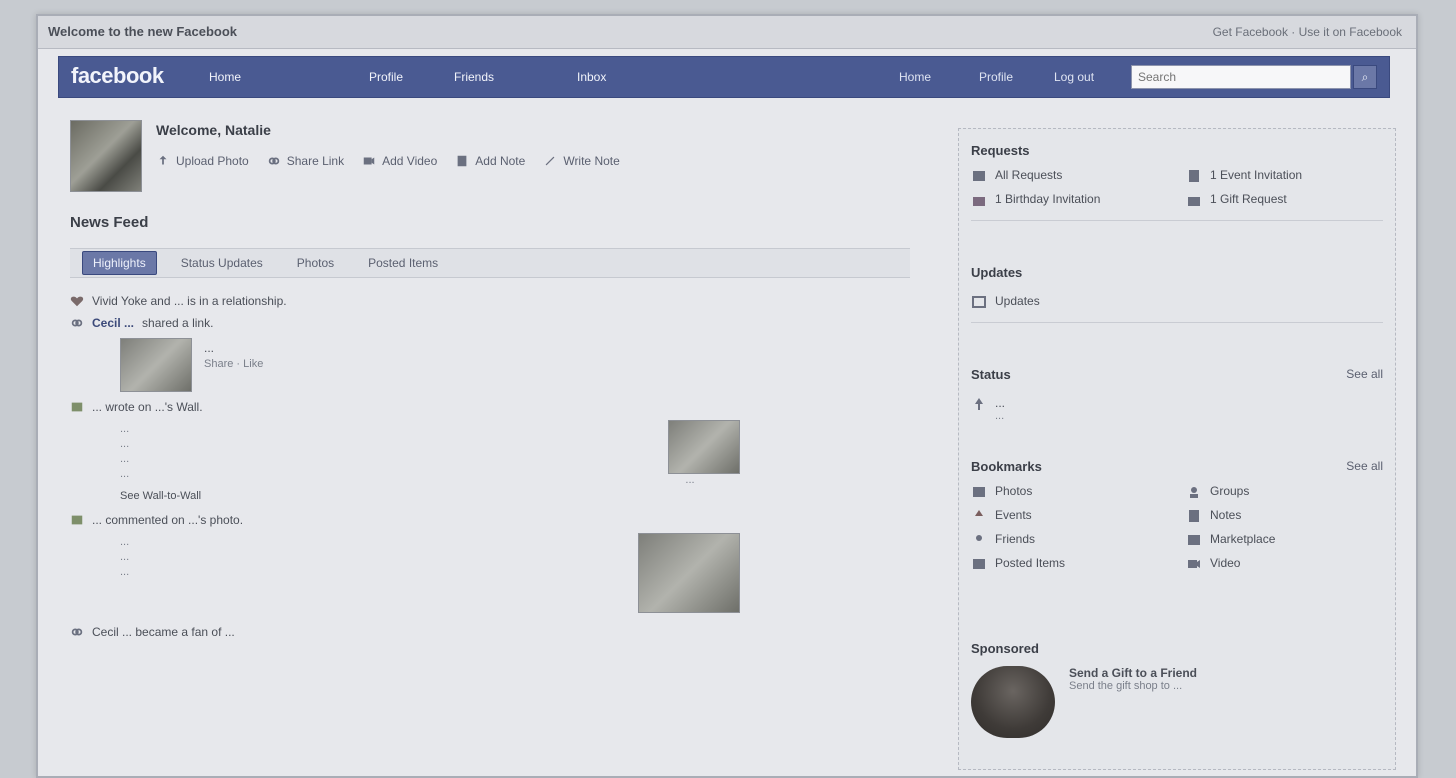  Describe the element at coordinates (500, 161) in the screenshot. I see `quick-action-label: Add Note` at that location.